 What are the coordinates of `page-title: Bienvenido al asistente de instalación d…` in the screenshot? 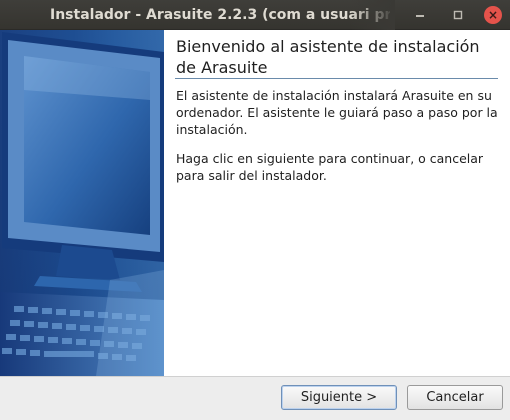 It's located at (328, 57).